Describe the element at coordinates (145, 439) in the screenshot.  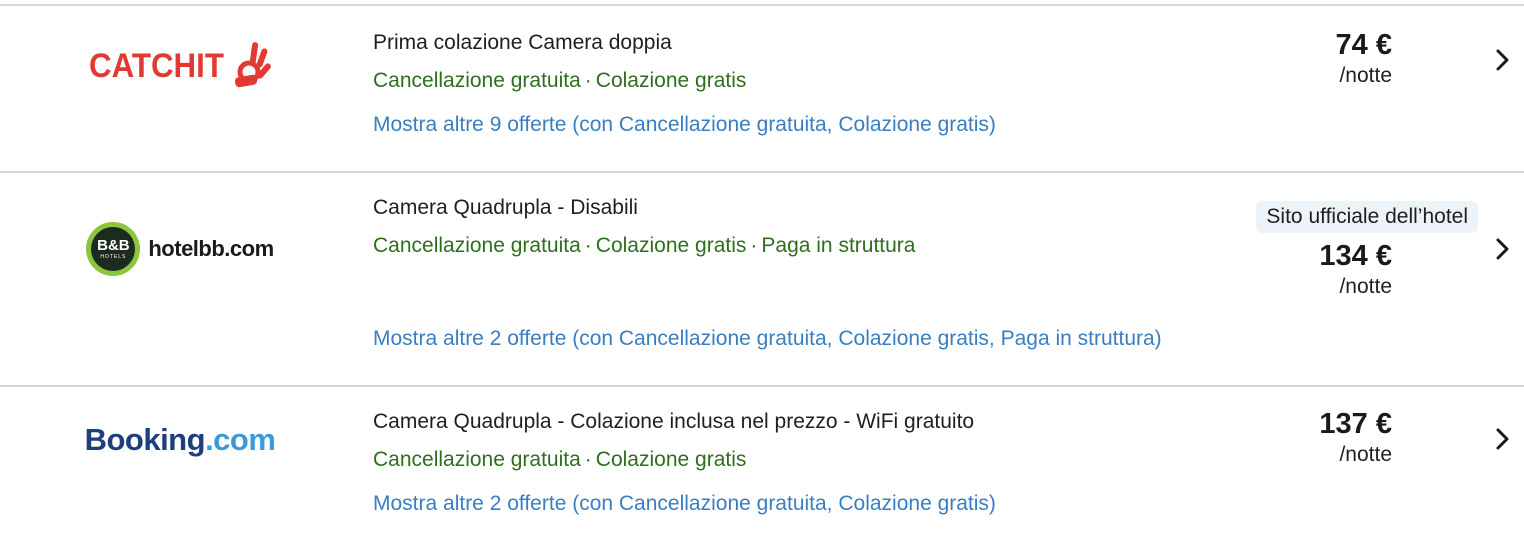
I see `booking-logo-main: Booking` at that location.